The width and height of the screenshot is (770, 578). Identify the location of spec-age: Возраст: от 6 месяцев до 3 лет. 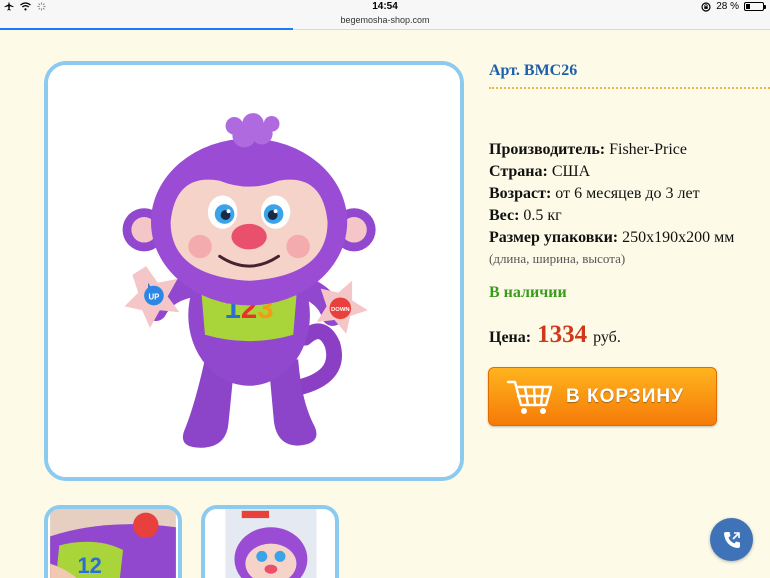
(611, 194).